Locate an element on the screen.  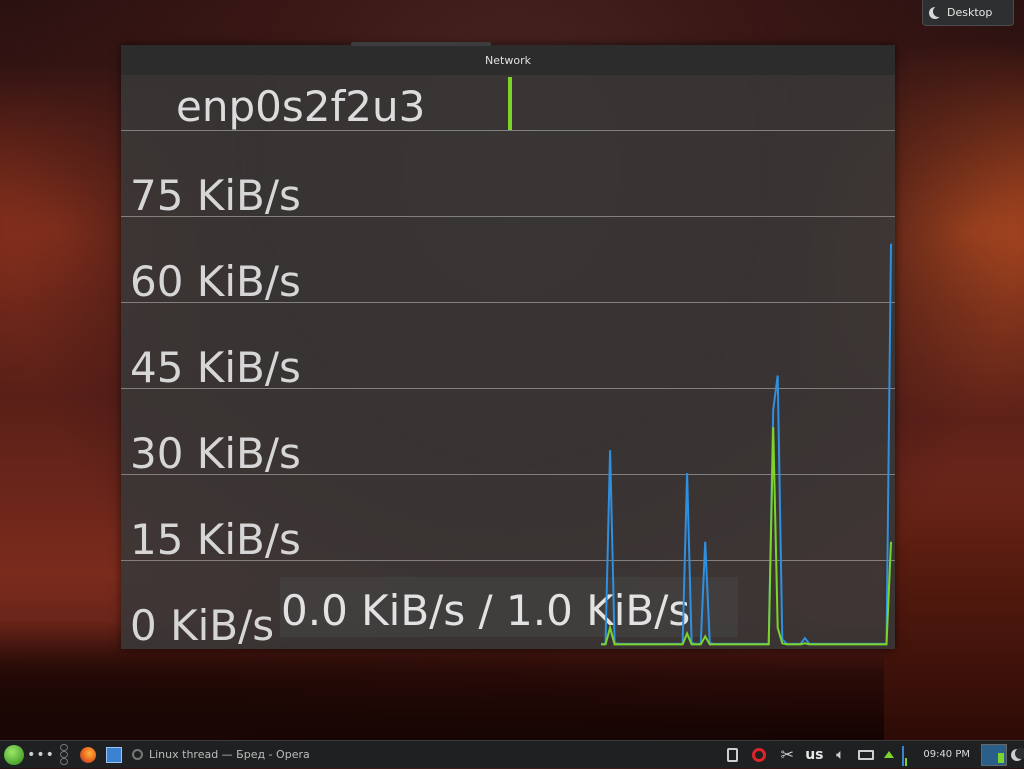
battery-button is located at coordinates (866, 755).